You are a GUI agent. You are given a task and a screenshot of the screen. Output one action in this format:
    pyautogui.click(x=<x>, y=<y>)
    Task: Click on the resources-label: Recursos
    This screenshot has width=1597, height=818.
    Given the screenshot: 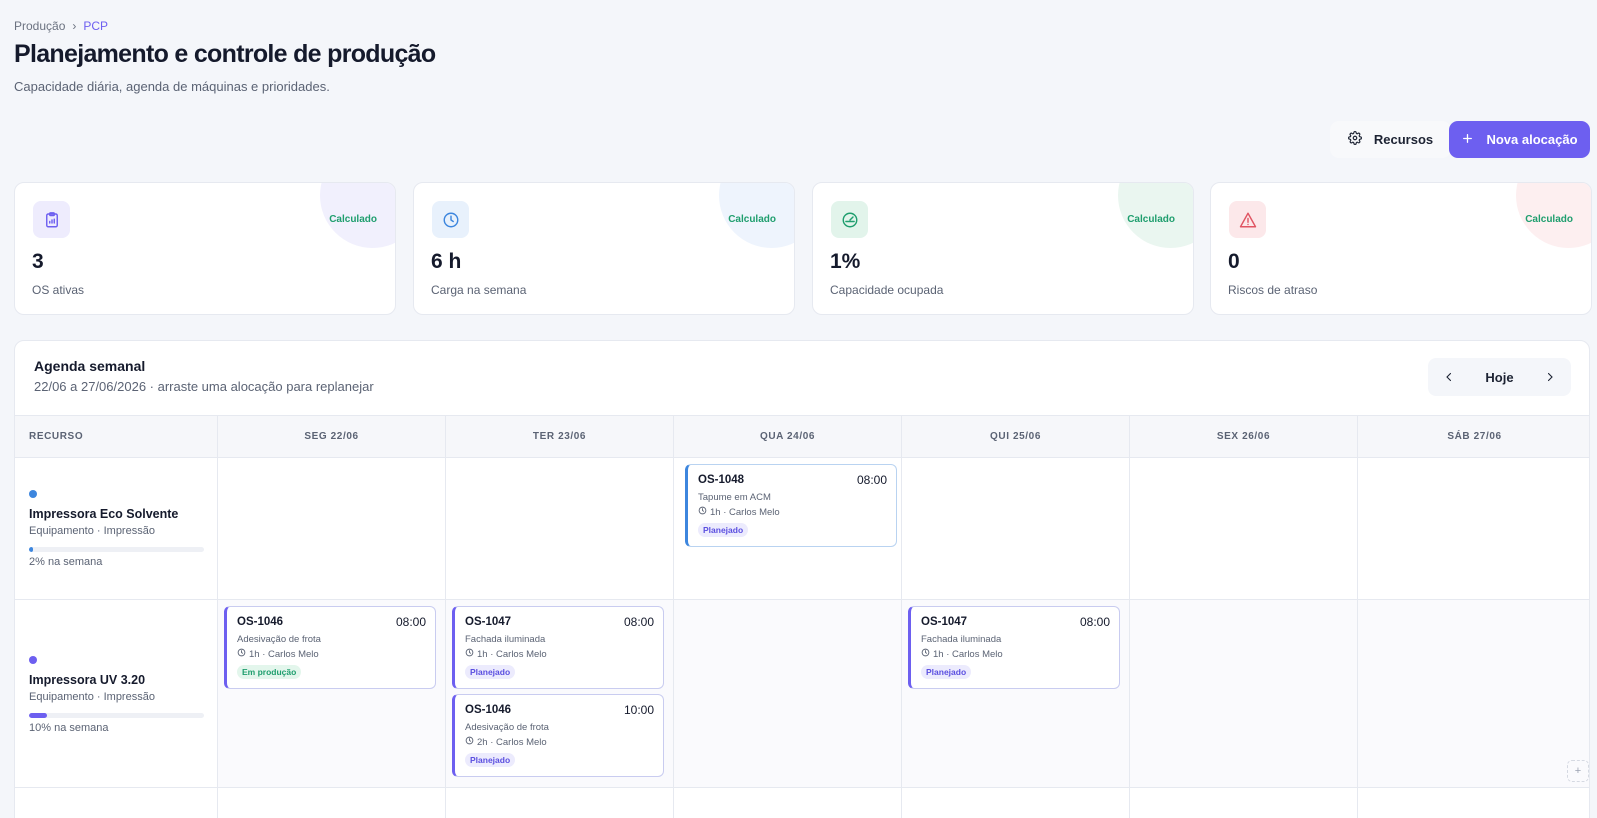 What is the action you would take?
    pyautogui.click(x=1403, y=139)
    